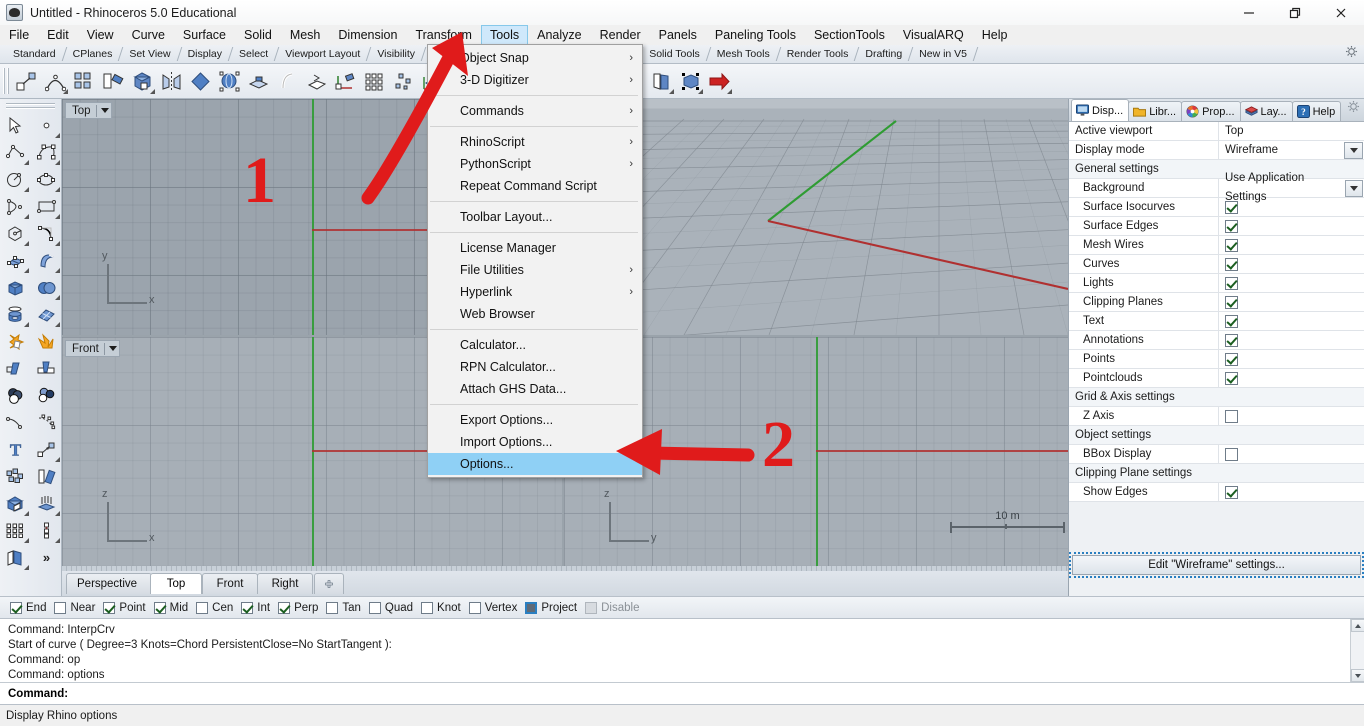 The image size is (1364, 726). Describe the element at coordinates (403, 81) in the screenshot. I see `select-sub-objects-icon` at that location.